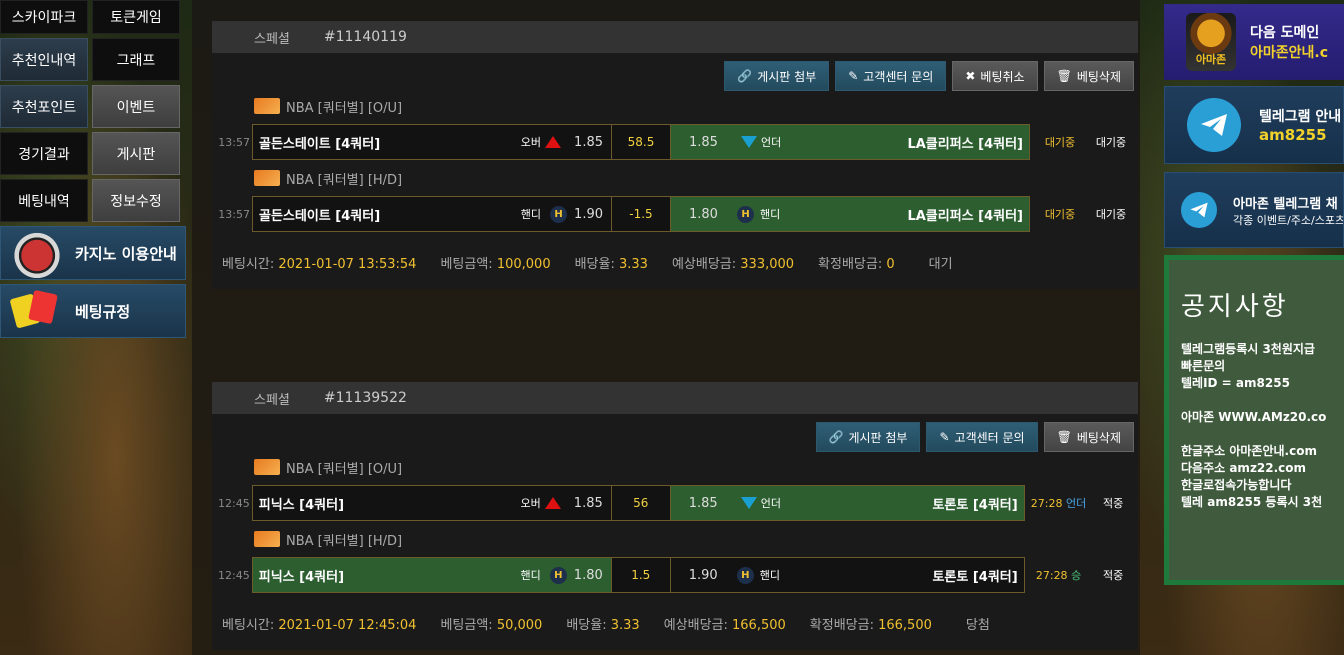 The width and height of the screenshot is (1344, 655). Describe the element at coordinates (1300, 117) in the screenshot. I see `telegram-banner-title: 텔레그램 안내` at that location.